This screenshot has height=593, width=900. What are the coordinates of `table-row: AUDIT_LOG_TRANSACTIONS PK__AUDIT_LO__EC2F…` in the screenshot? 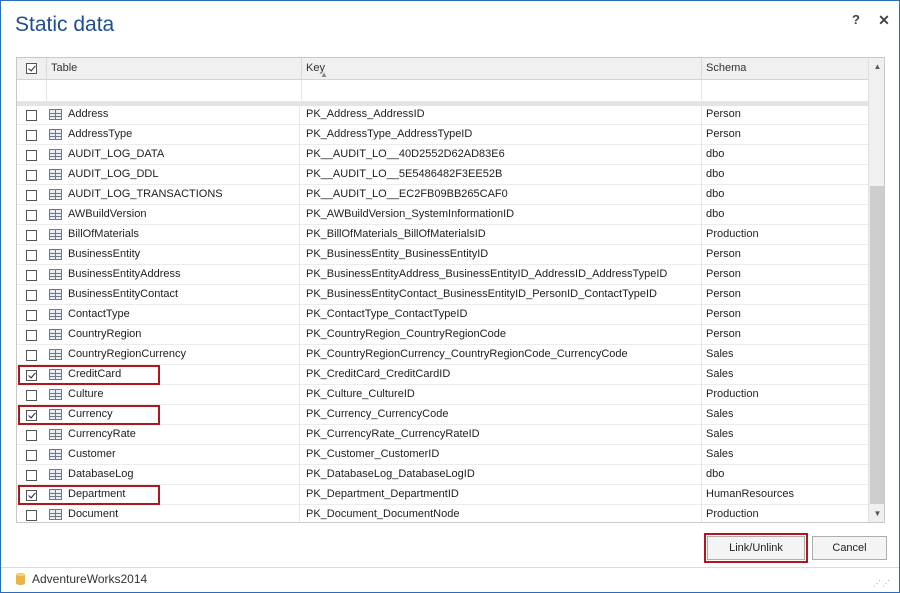 It's located at (442, 195).